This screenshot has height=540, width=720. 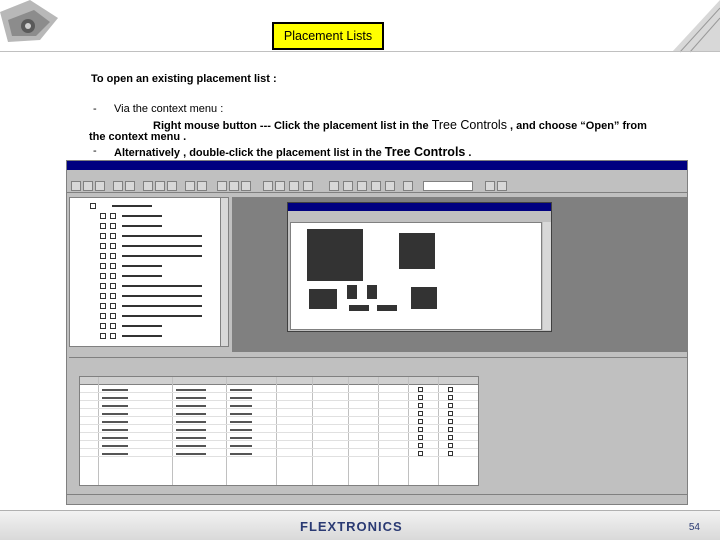 What do you see at coordinates (360, 51) in the screenshot?
I see `header-divider` at bounding box center [360, 51].